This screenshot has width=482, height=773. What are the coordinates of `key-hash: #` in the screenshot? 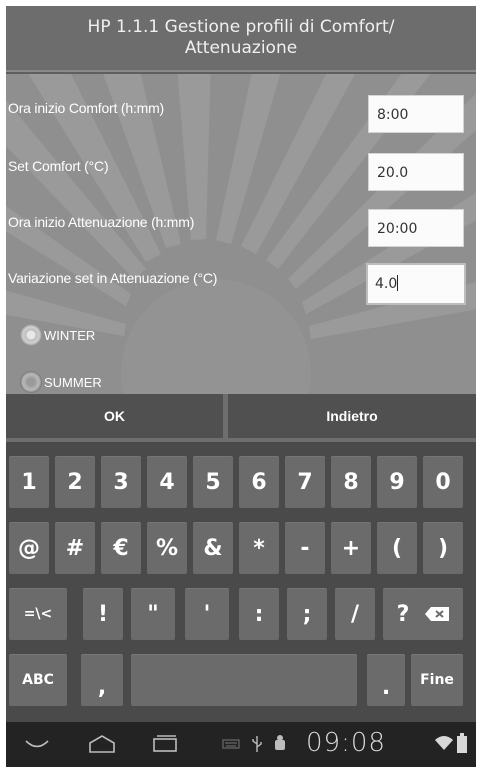 It's located at (75, 548).